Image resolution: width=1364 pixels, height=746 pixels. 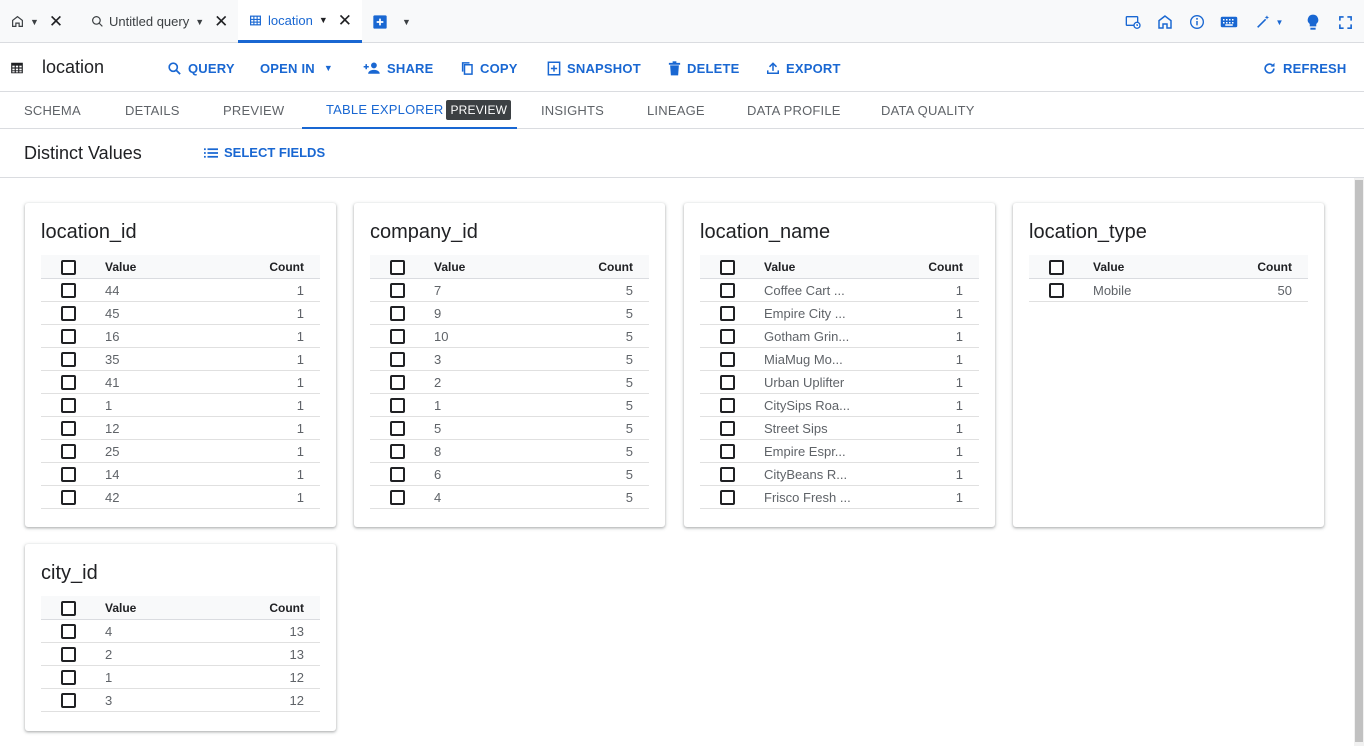 I want to click on home-outline-icon, so click(x=1165, y=22).